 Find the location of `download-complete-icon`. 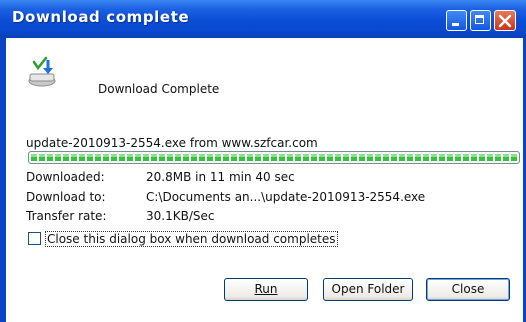

download-complete-icon is located at coordinates (43, 73).